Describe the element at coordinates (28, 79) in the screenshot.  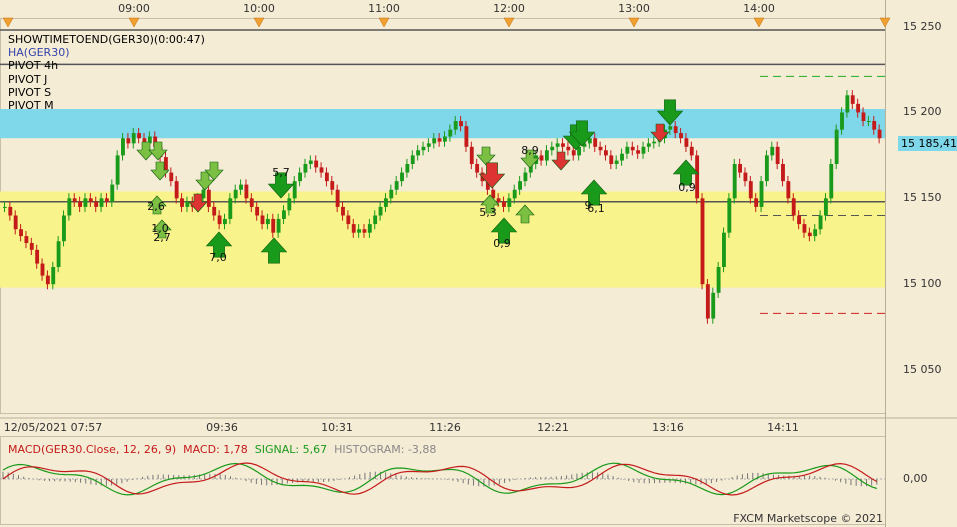
I see `indicator-label: PIVOT J` at that location.